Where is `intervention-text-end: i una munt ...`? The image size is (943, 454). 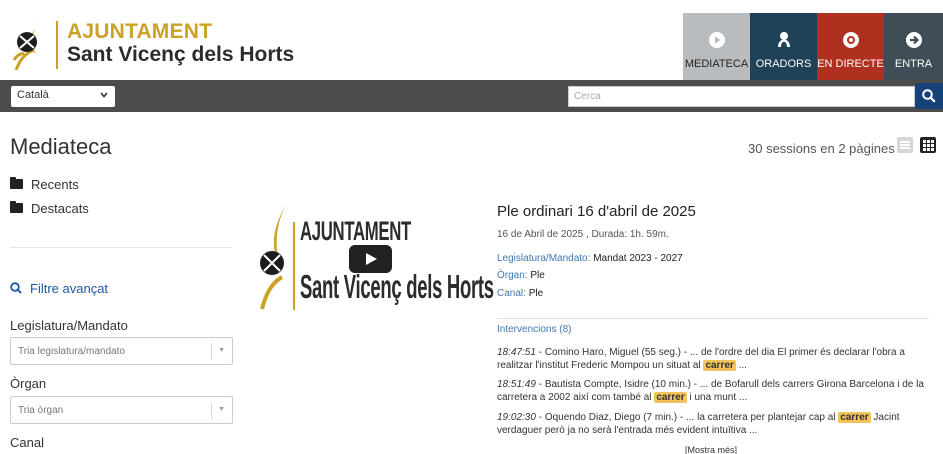 intervention-text-end: i una munt ... is located at coordinates (717, 397).